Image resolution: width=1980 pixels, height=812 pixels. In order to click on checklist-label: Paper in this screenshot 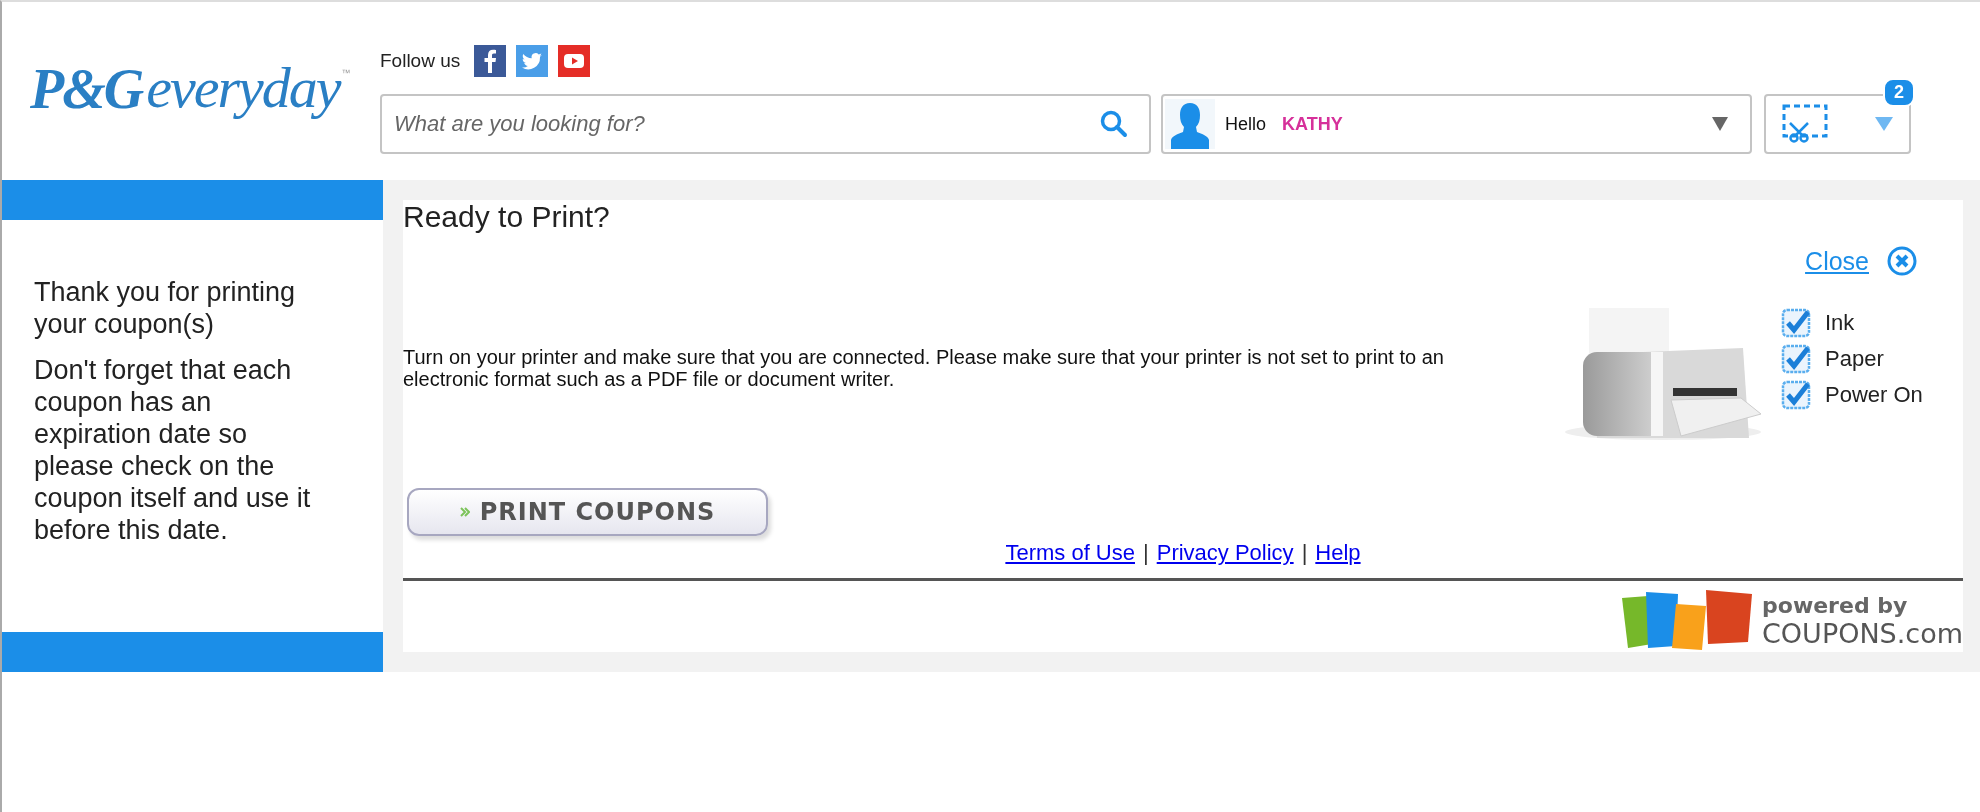, I will do `click(1854, 359)`.